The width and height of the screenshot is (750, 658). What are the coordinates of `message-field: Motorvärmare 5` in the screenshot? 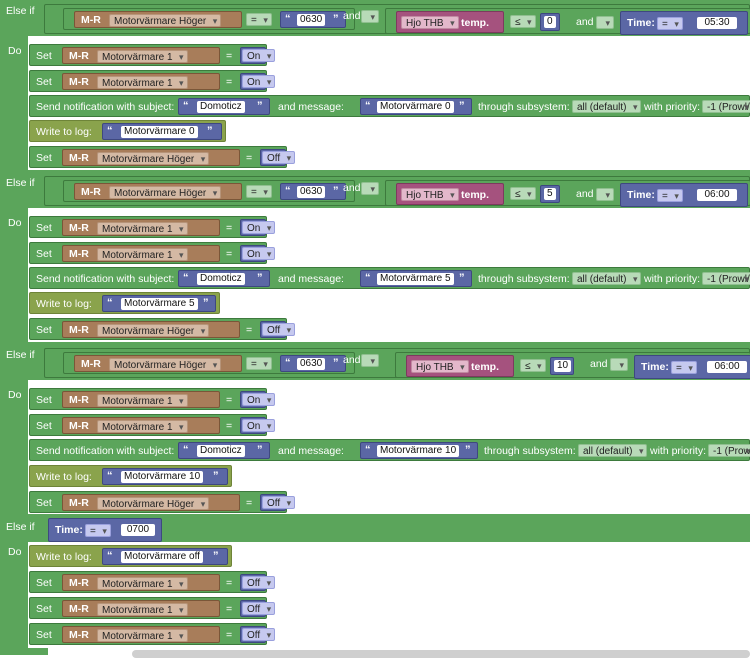 It's located at (415, 279).